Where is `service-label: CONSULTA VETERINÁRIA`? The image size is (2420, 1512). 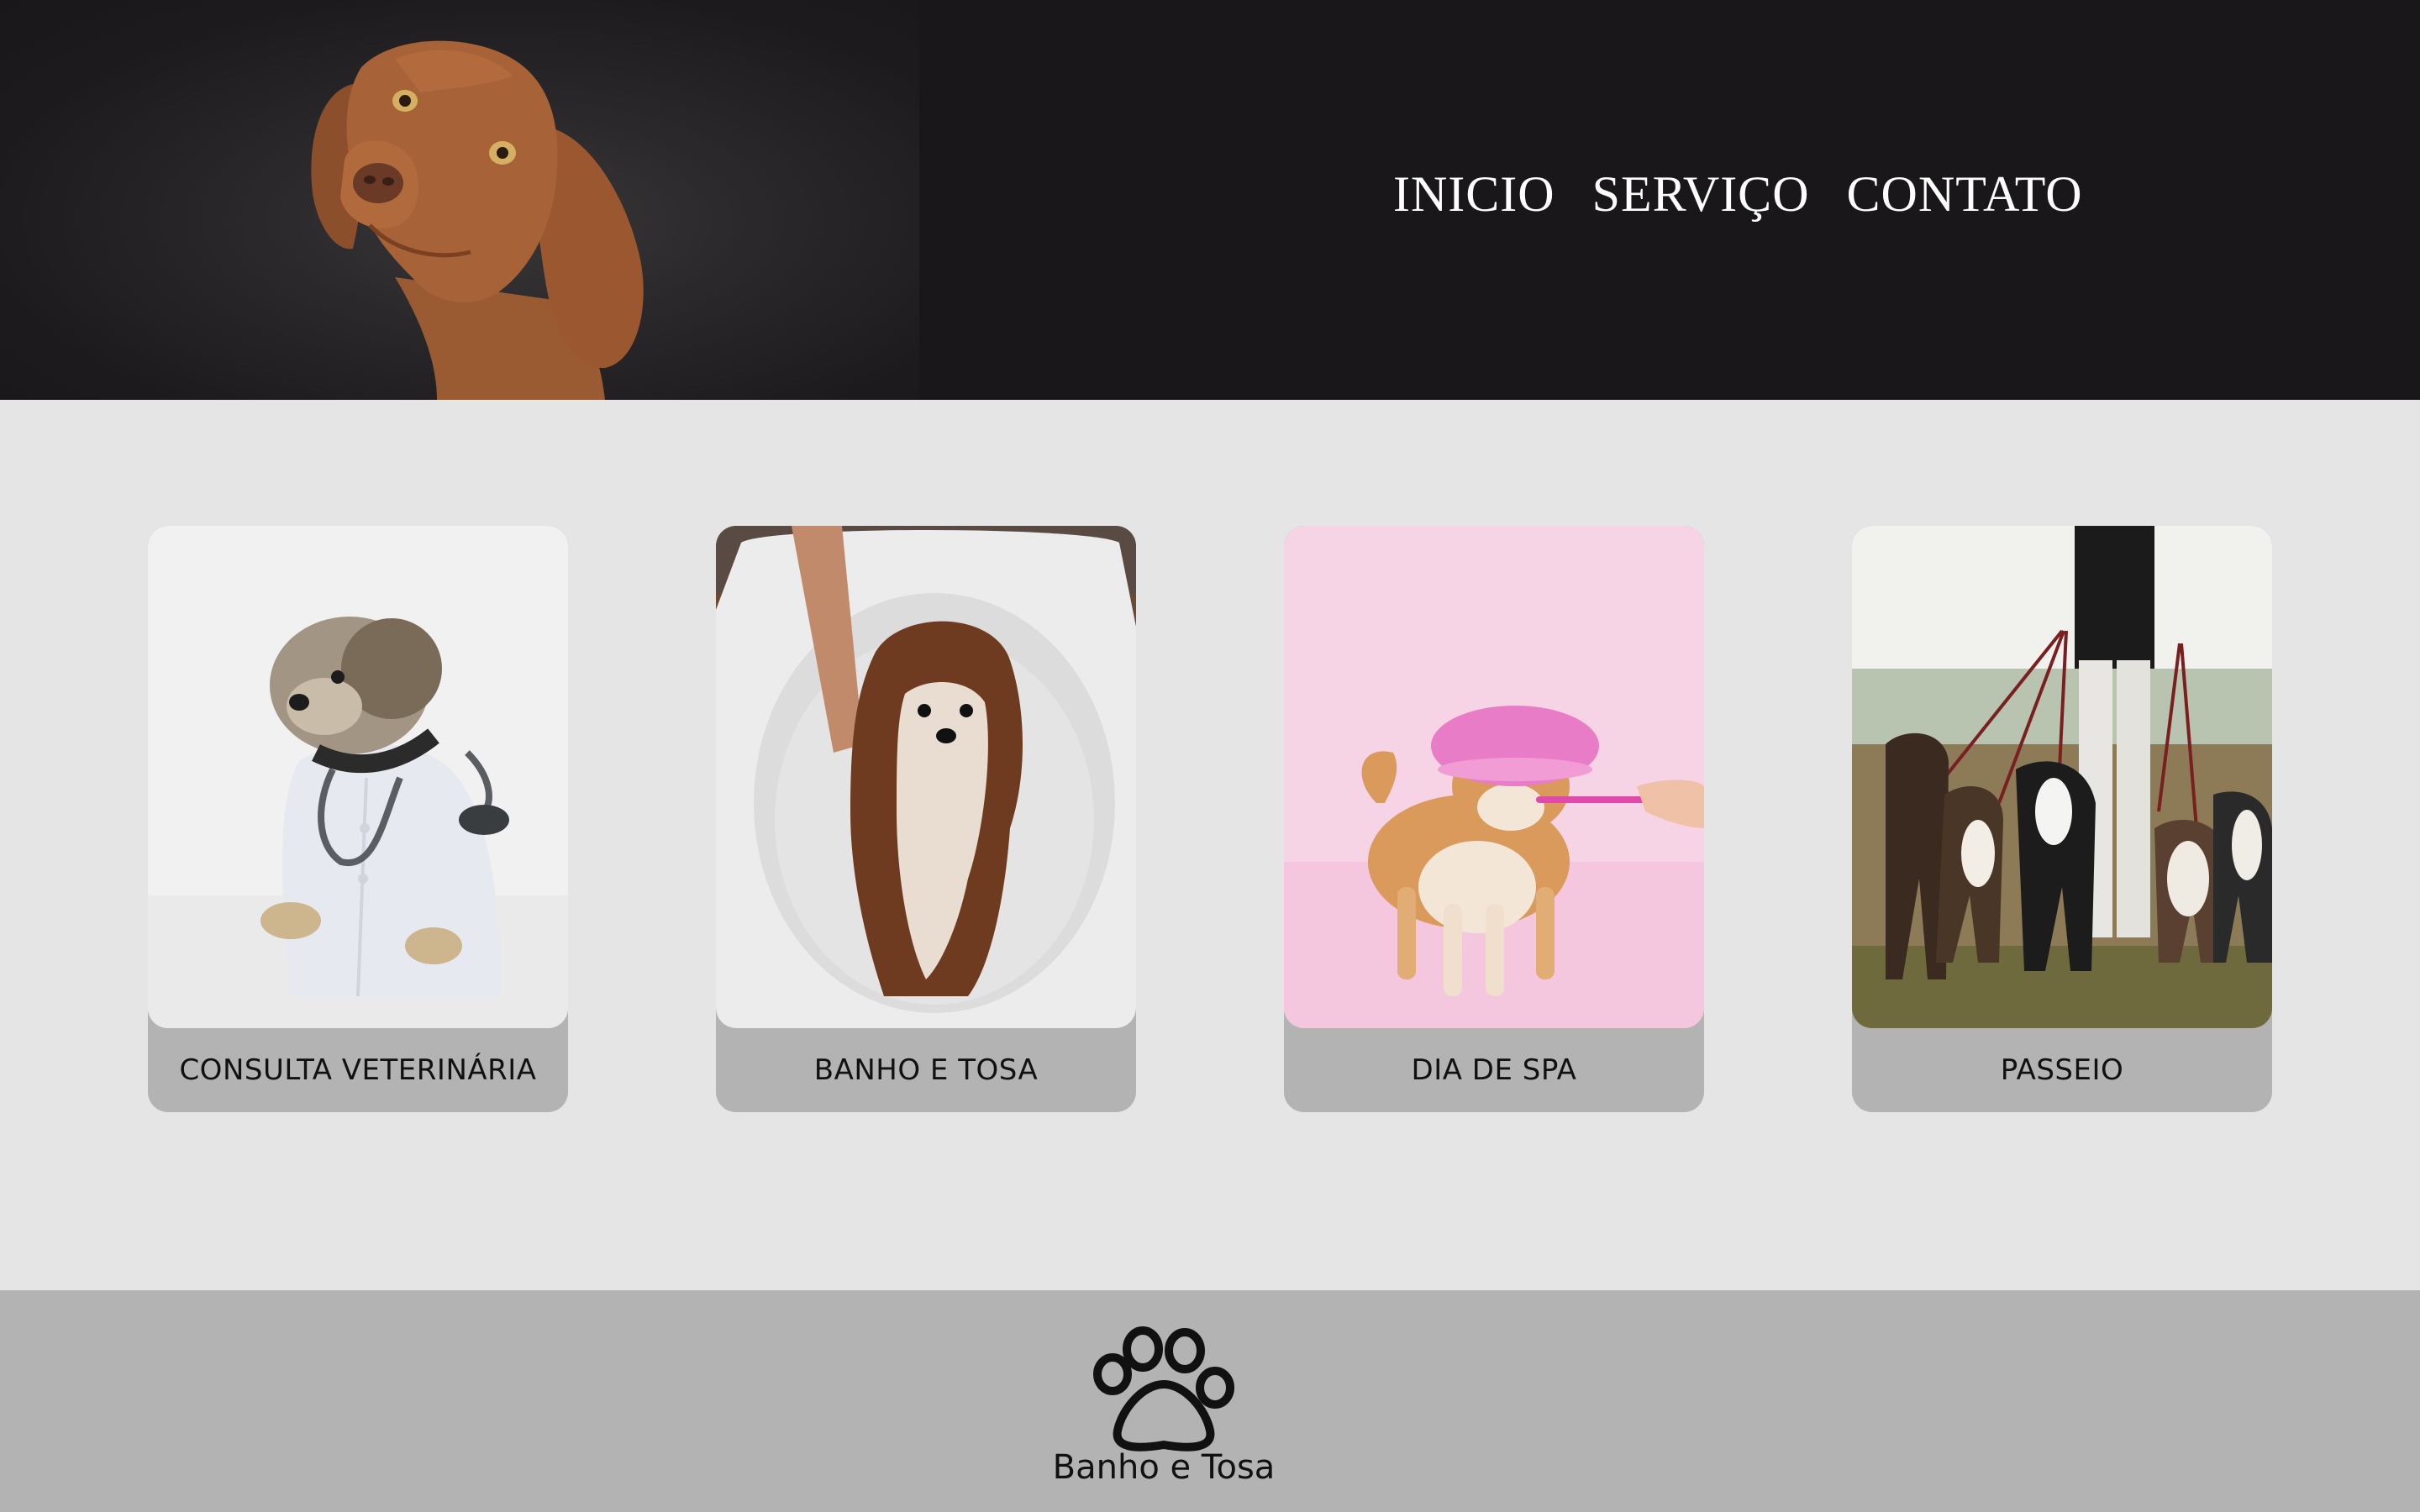 service-label: CONSULTA VETERINÁRIA is located at coordinates (358, 1070).